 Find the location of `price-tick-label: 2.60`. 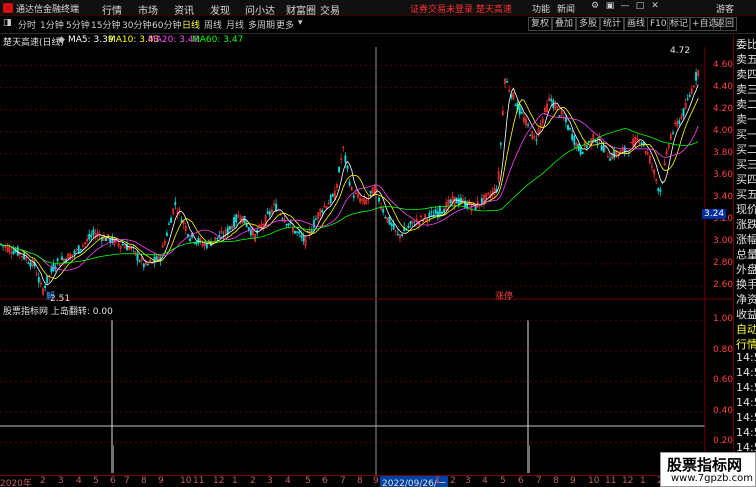

price-tick-label: 2.60 is located at coordinates (723, 284).